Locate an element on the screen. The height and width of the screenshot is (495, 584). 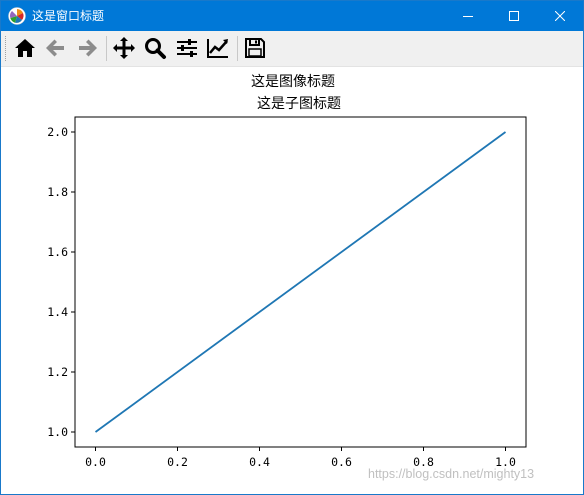
customize-button is located at coordinates (218, 48).